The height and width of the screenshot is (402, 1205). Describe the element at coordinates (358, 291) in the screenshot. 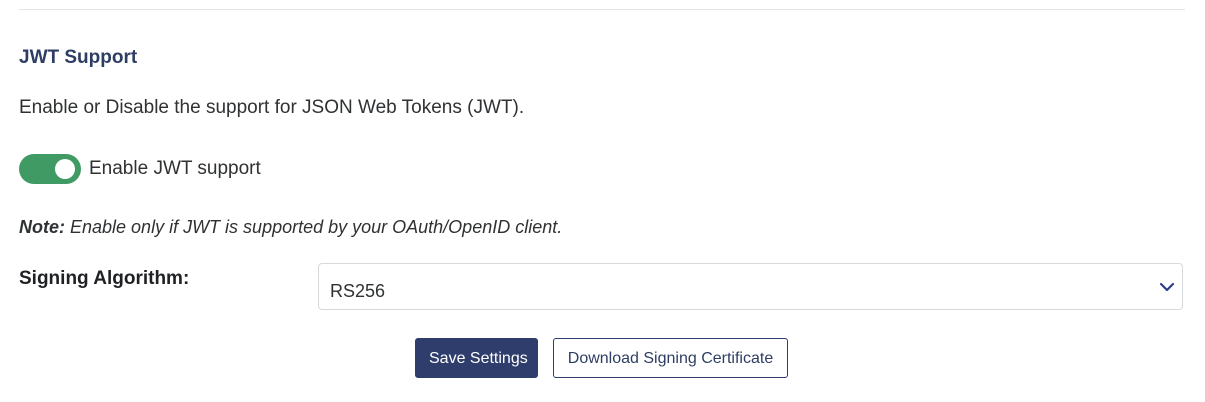

I see `signing-algorithm-value: RS256` at that location.